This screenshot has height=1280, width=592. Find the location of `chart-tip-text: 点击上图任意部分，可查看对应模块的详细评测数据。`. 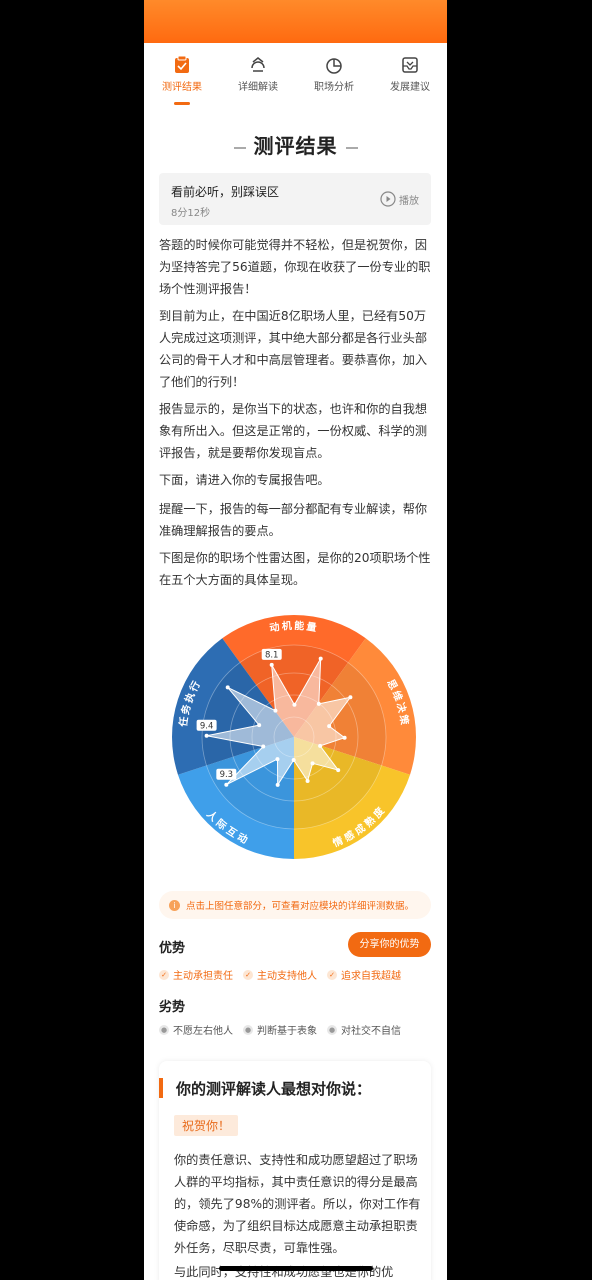

chart-tip-text: 点击上图任意部分，可查看对应模块的详细评测数据。 is located at coordinates (300, 906).